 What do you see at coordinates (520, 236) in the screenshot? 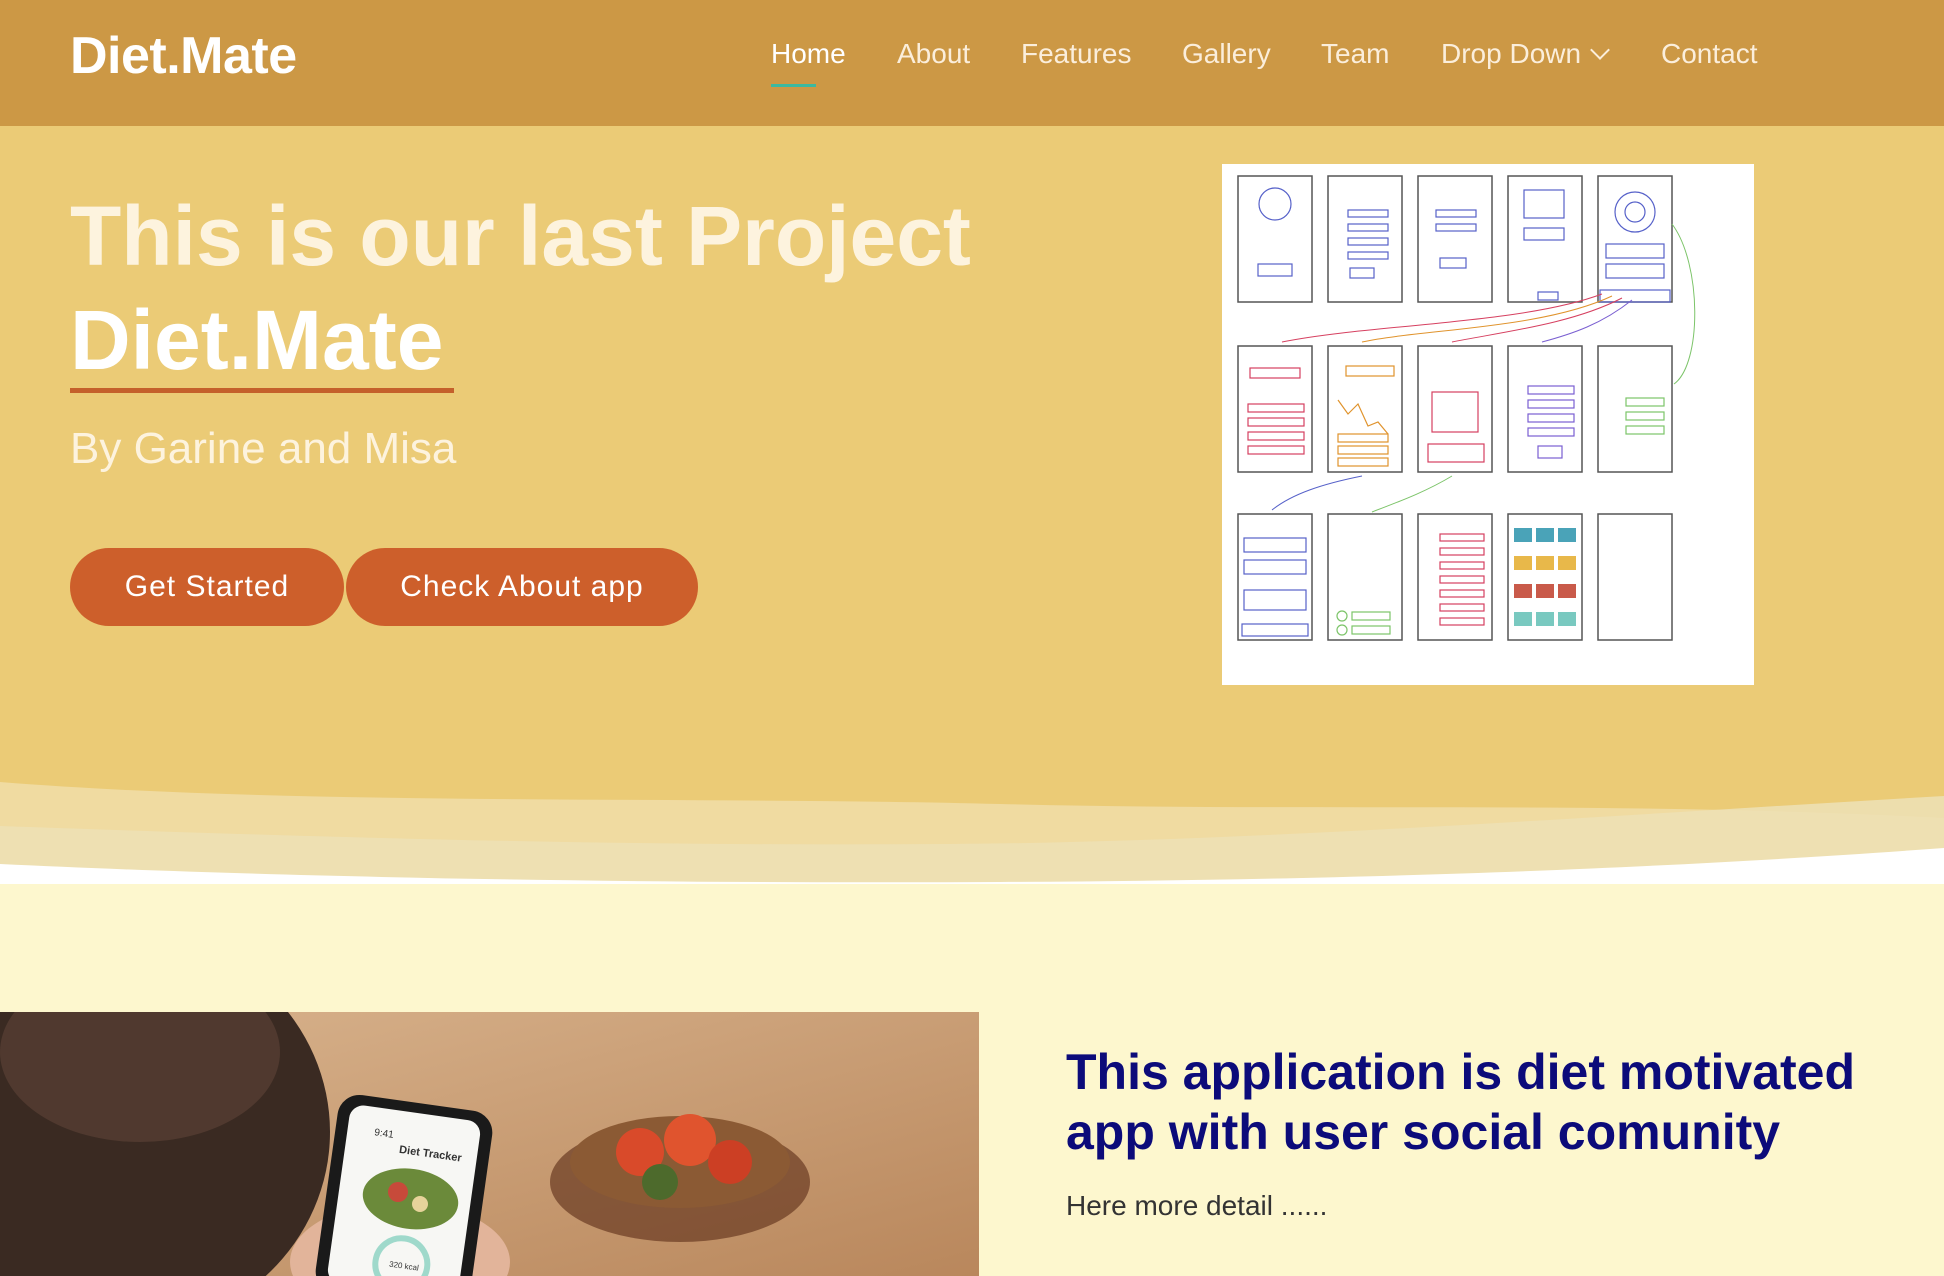
I see `hero-title: This is our last Project` at bounding box center [520, 236].